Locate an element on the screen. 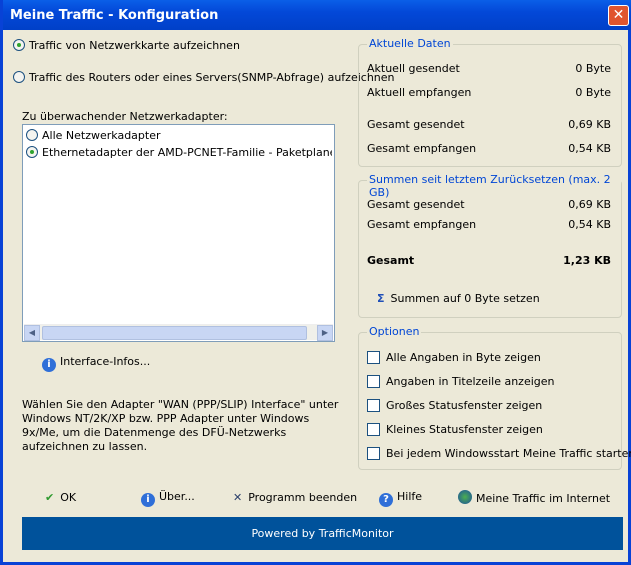 The image size is (631, 565). row-value: 1,23 KB is located at coordinates (587, 260).